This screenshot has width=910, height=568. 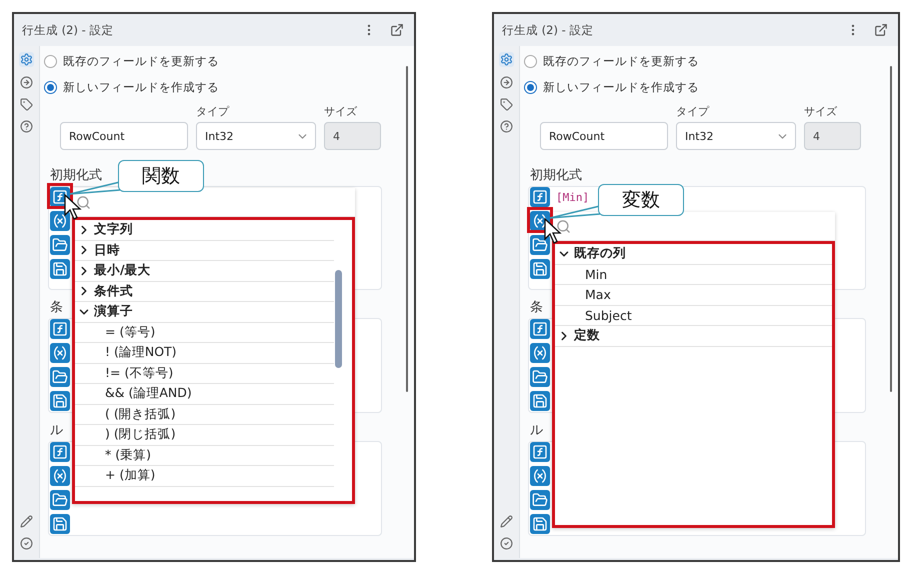 What do you see at coordinates (204, 250) in the screenshot?
I see `menu-group: 日時` at bounding box center [204, 250].